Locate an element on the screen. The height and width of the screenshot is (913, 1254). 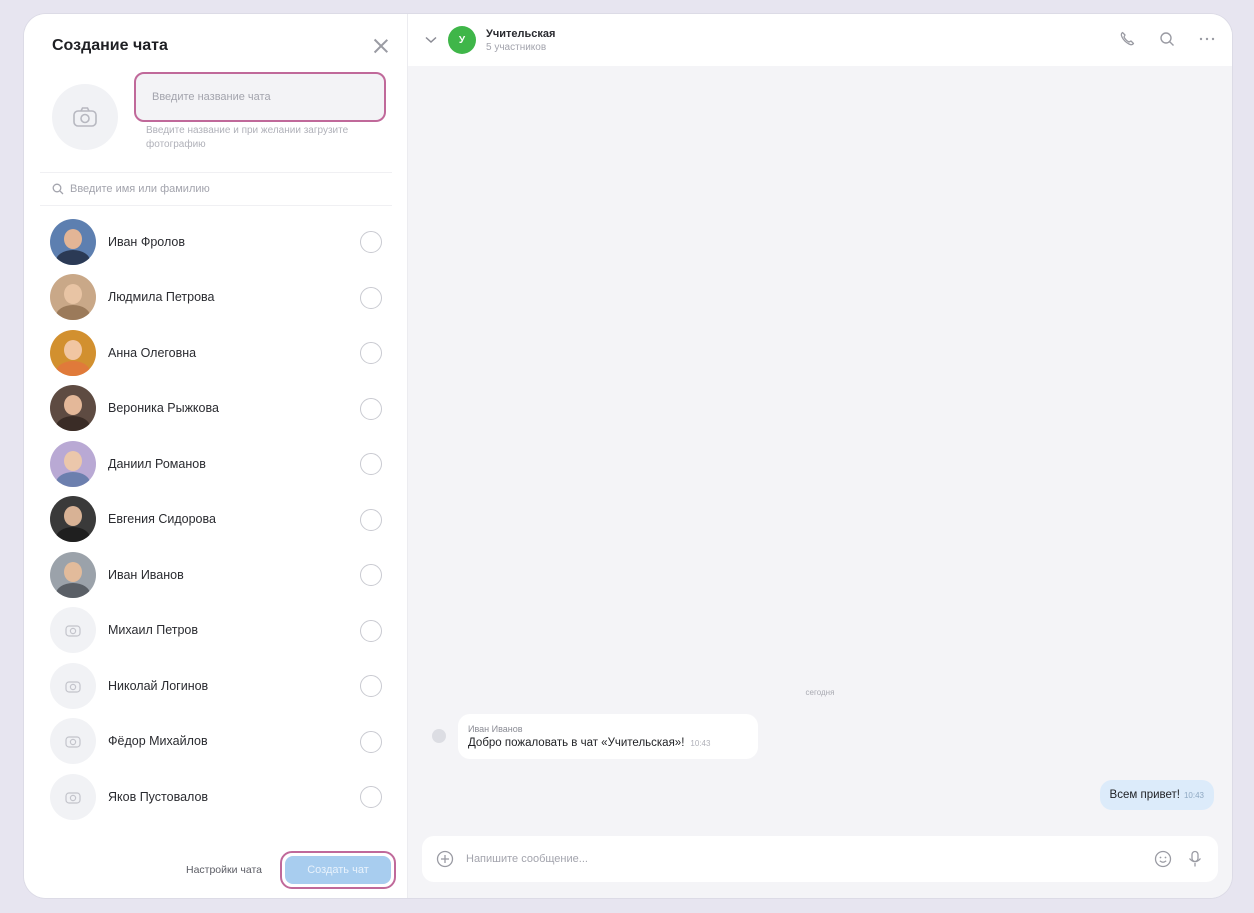
create-chat-button: Создать чат is located at coordinates (338, 870).